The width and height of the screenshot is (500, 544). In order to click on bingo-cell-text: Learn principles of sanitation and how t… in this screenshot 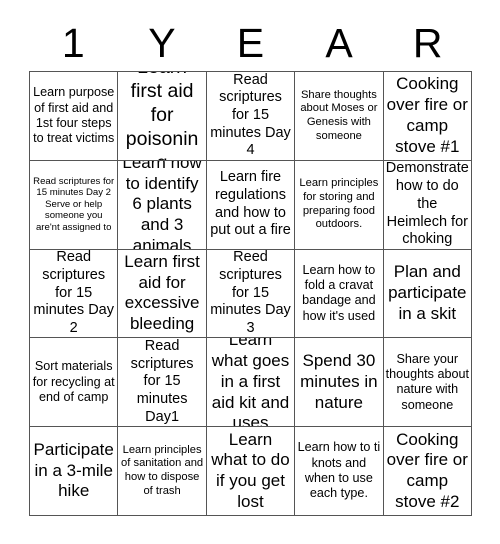, I will do `click(162, 470)`.